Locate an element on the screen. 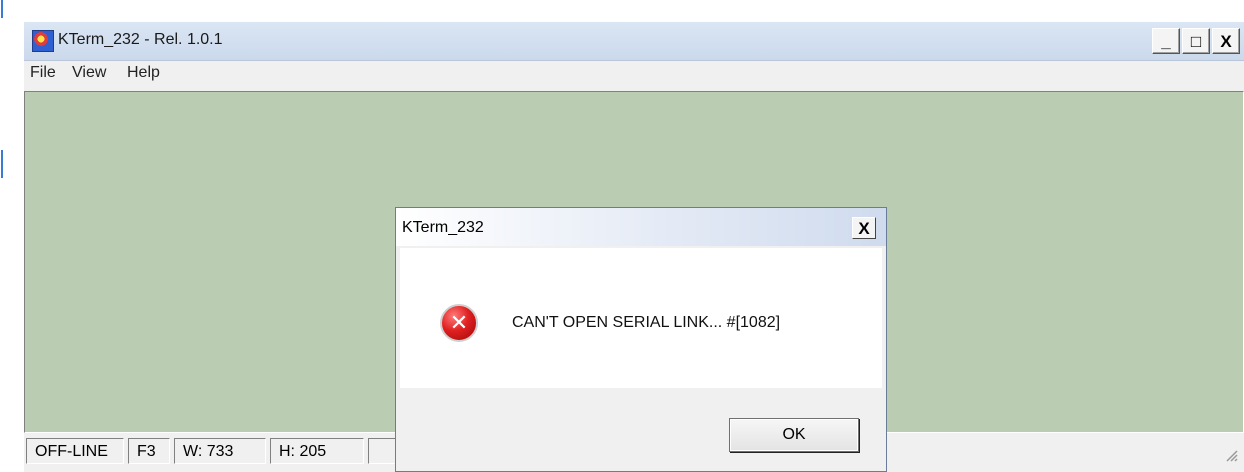 The width and height of the screenshot is (1244, 472). resize-grip-icon is located at coordinates (1230, 454).